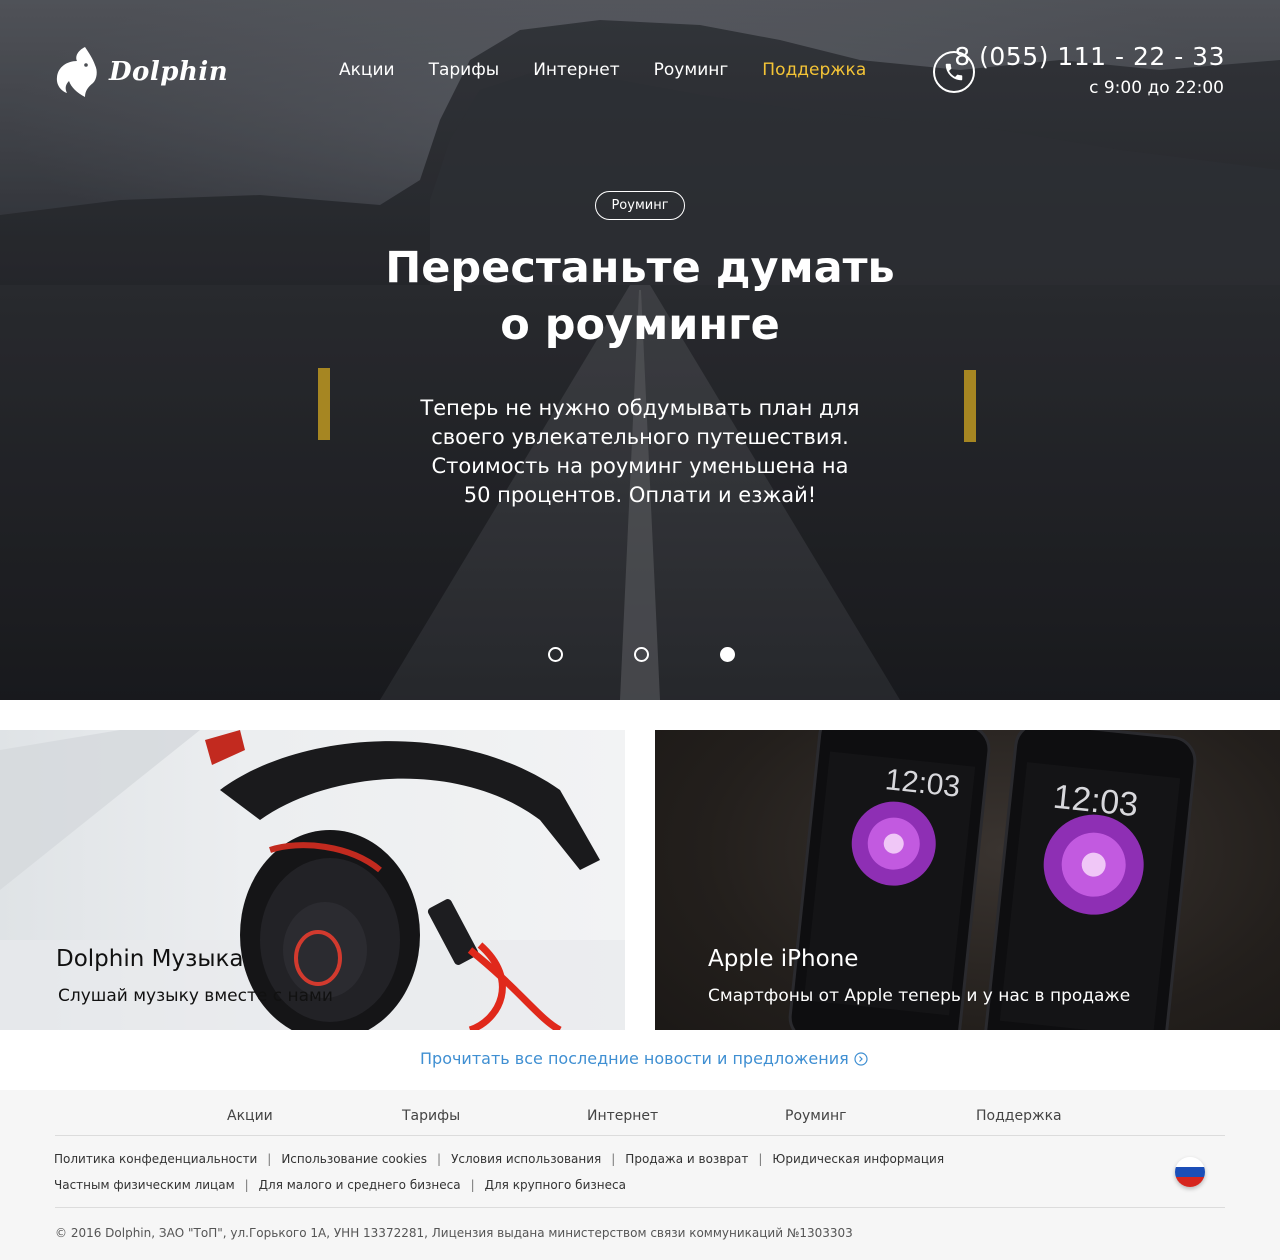 This screenshot has width=1280, height=1260. What do you see at coordinates (360, 1185) in the screenshot?
I see `segment-link-smb: Для малого и среднего бизнеса` at bounding box center [360, 1185].